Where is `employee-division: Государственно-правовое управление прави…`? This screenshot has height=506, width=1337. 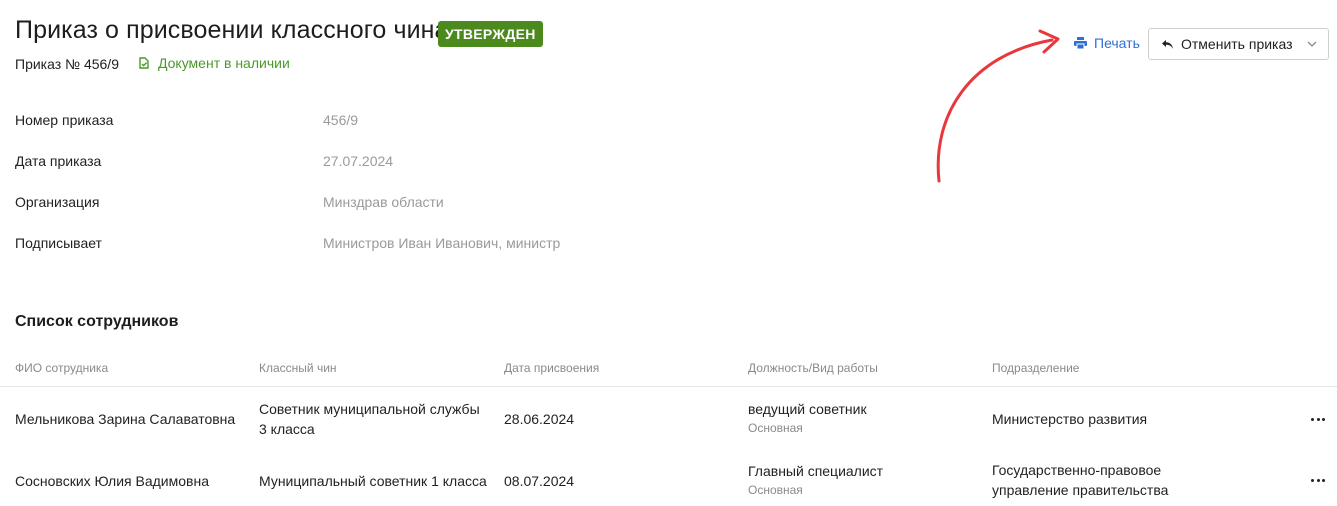
employee-division: Государственно-правовое управление прави… is located at coordinates (1080, 480).